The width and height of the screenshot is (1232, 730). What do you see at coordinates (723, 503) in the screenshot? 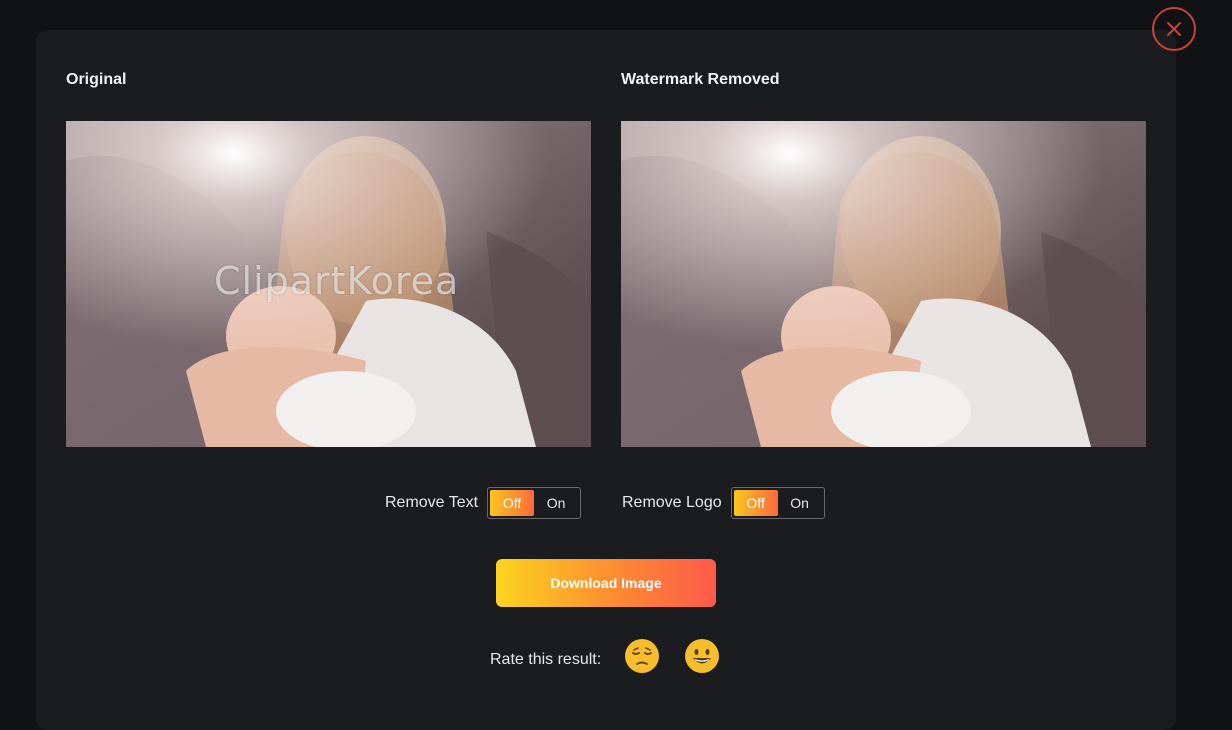
I see `remove-logo-control: Remove Logo Off On` at bounding box center [723, 503].